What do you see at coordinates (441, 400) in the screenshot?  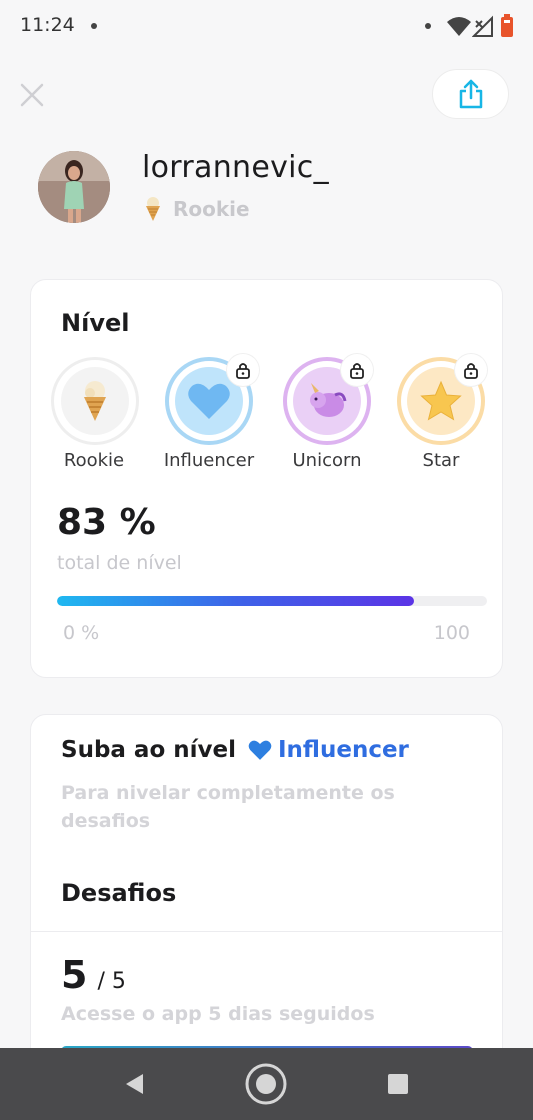 I see `star-icon` at bounding box center [441, 400].